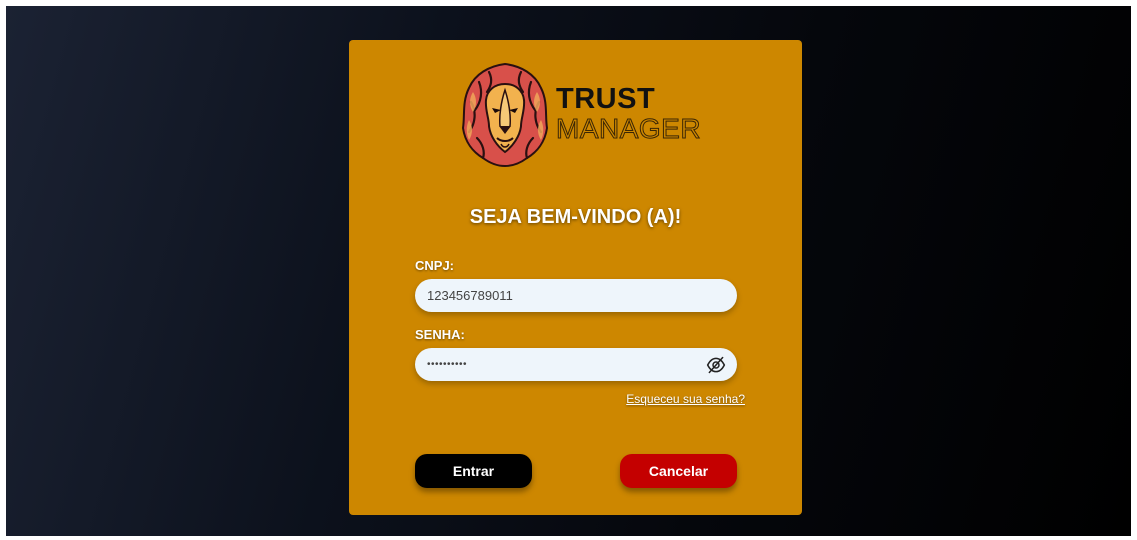  Describe the element at coordinates (505, 115) in the screenshot. I see `lion-logo-icon` at that location.